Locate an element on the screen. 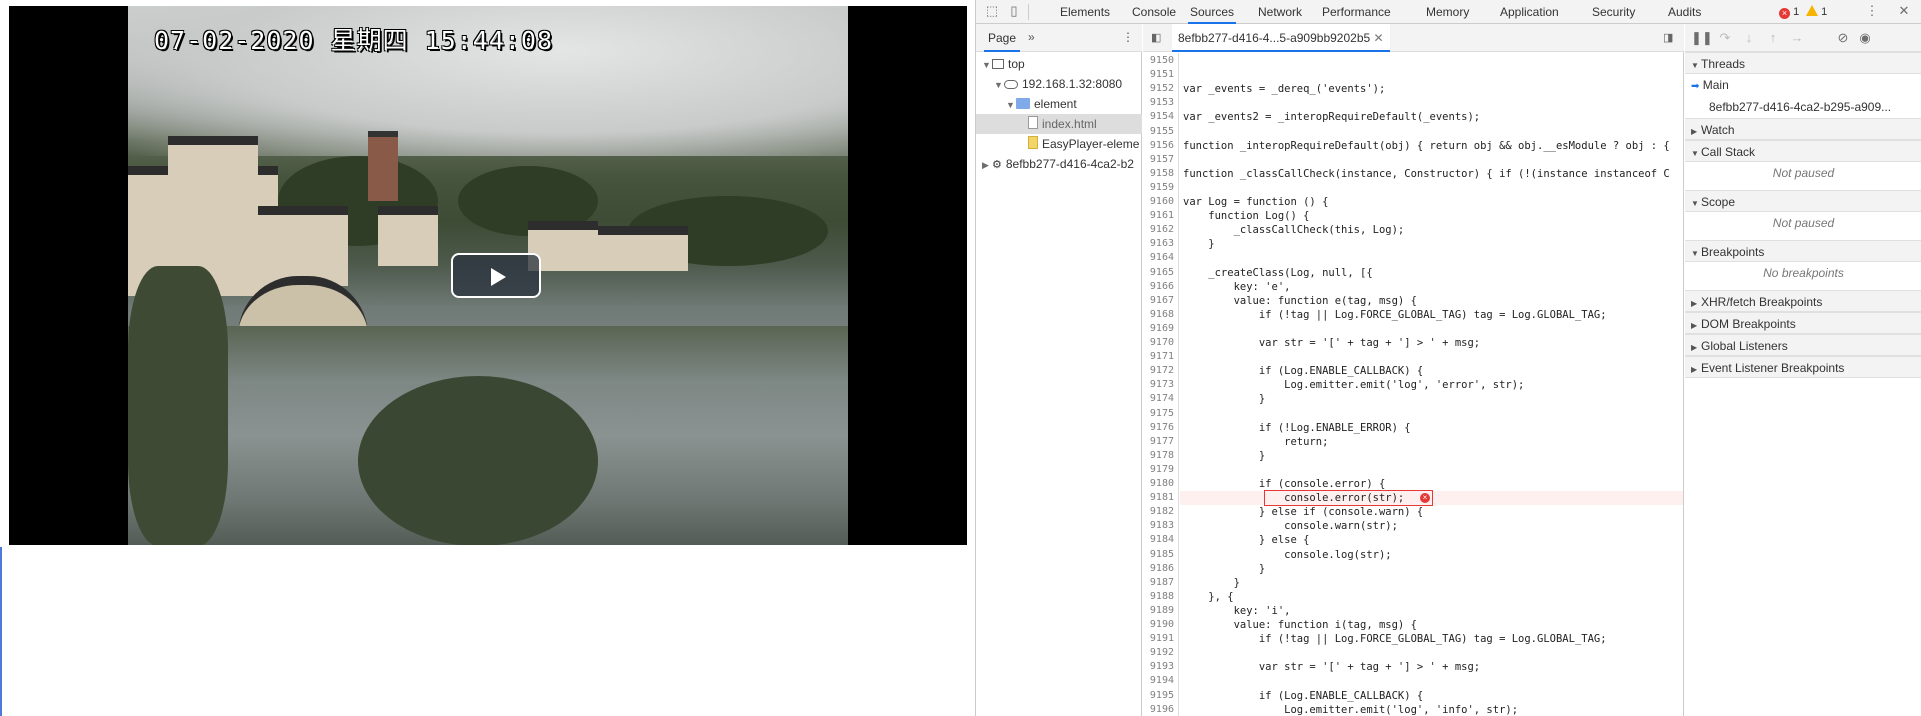  more-menu-icon: ⋮ is located at coordinates (1872, 11).